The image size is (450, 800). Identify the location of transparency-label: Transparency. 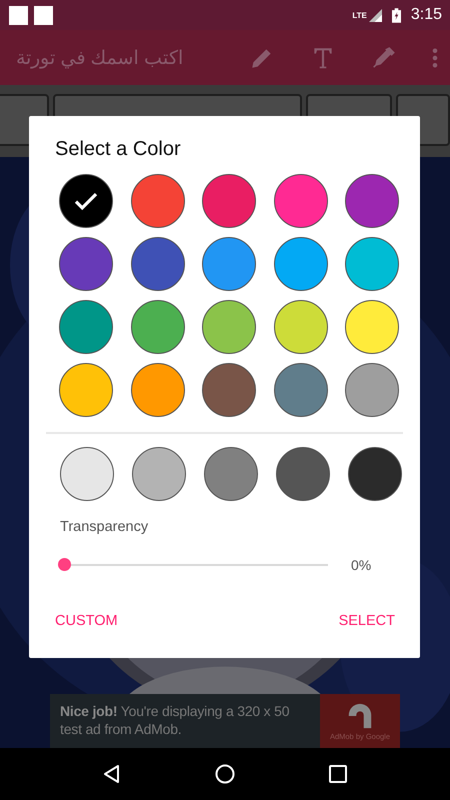
(104, 527).